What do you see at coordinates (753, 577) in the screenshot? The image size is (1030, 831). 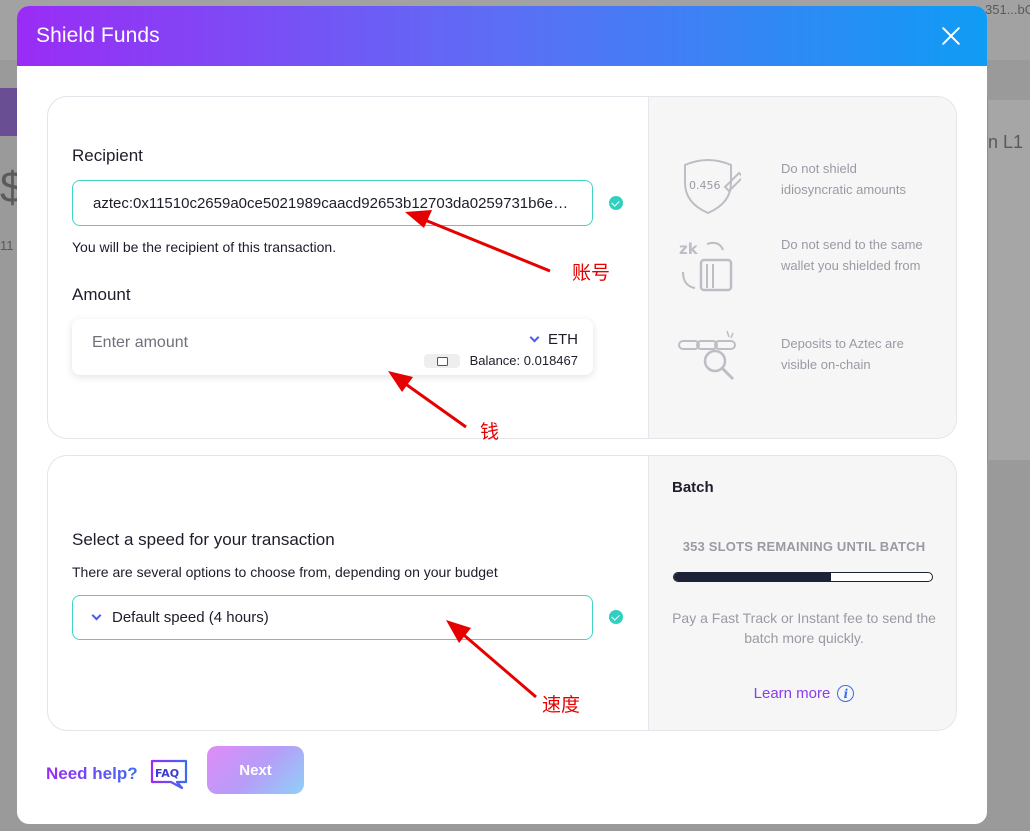 I see `batch-progress-fill` at bounding box center [753, 577].